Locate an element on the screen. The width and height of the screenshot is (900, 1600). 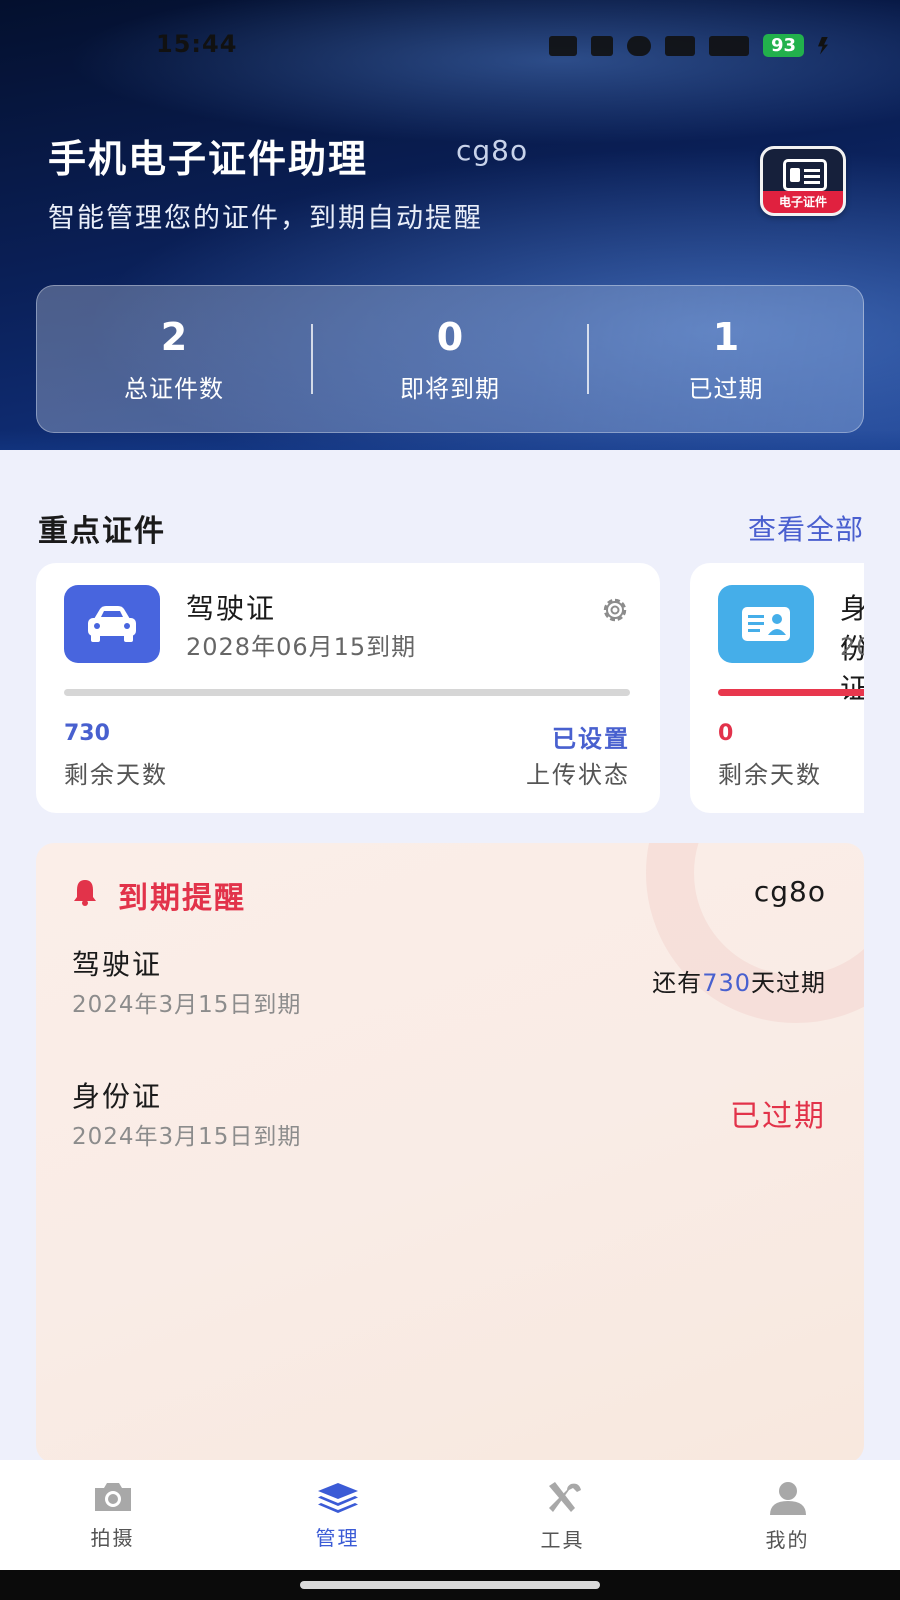
stat-label: 即将到期 is located at coordinates (450, 388).